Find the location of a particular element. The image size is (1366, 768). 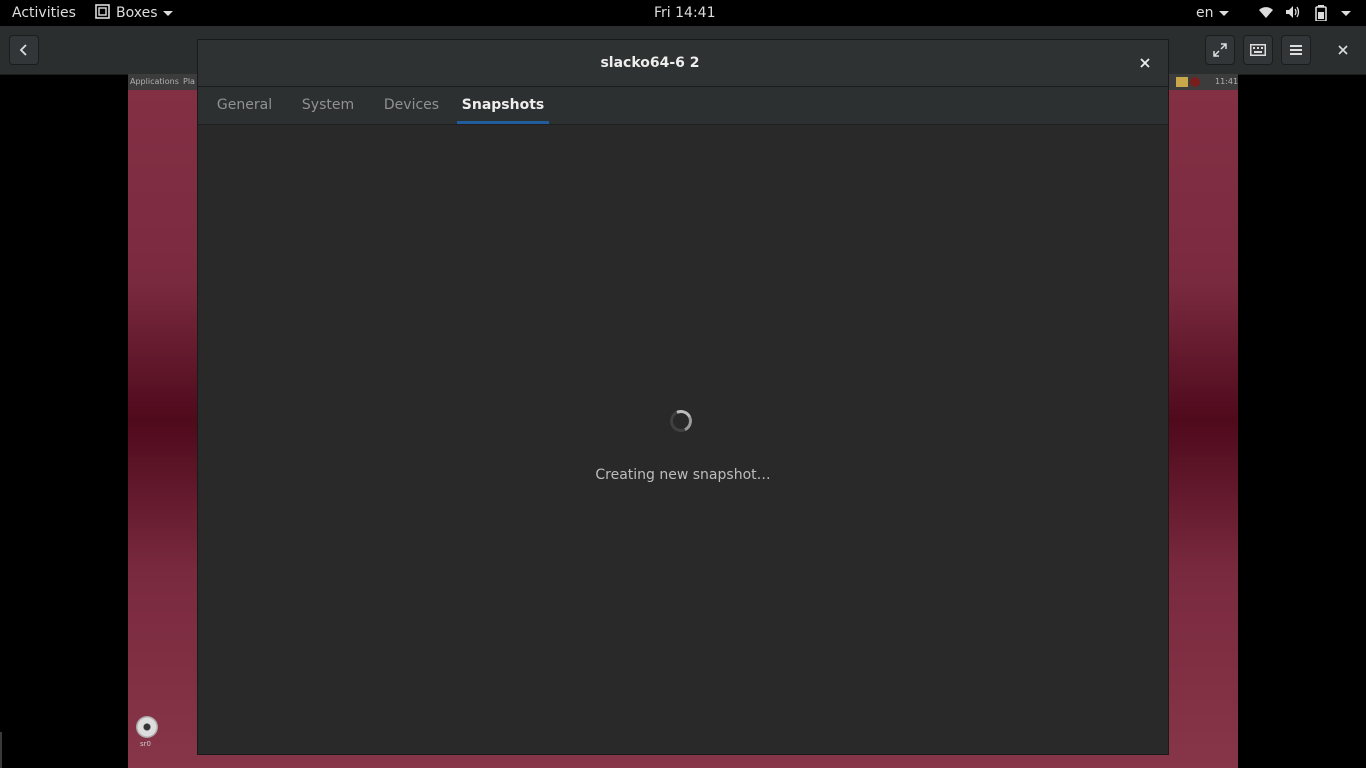

disc-icon is located at coordinates (147, 727).